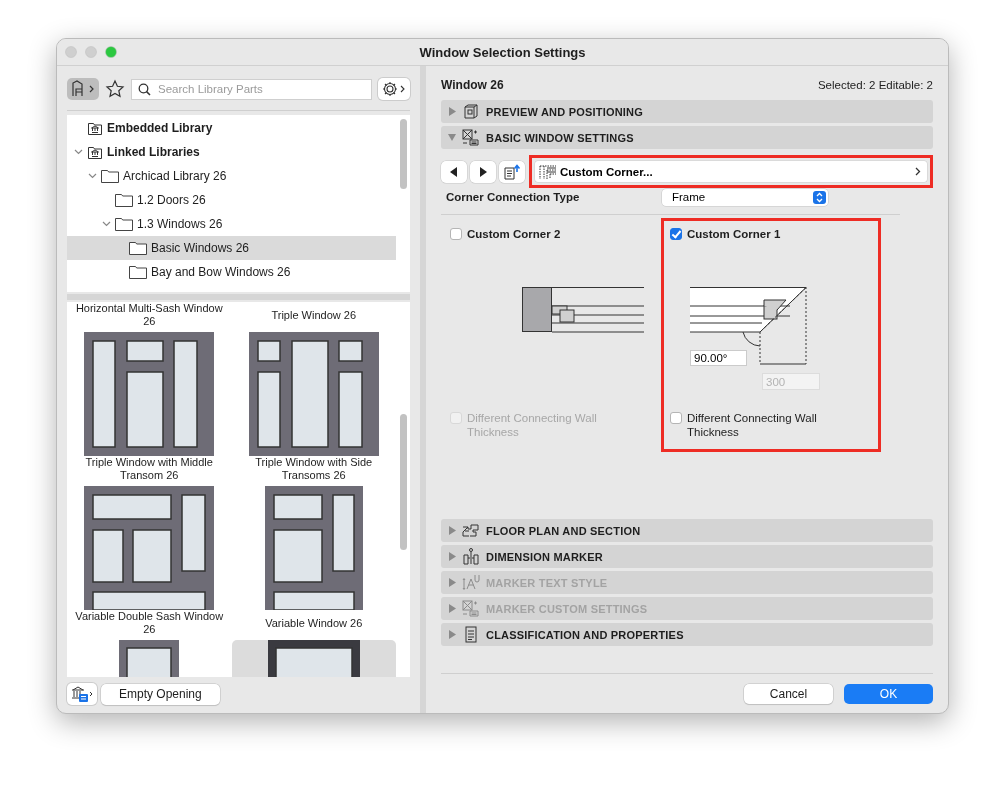 Image resolution: width=1005 pixels, height=788 pixels. Describe the element at coordinates (313, 469) in the screenshot. I see `part-label: Triple Window with Side Transoms 26` at that location.